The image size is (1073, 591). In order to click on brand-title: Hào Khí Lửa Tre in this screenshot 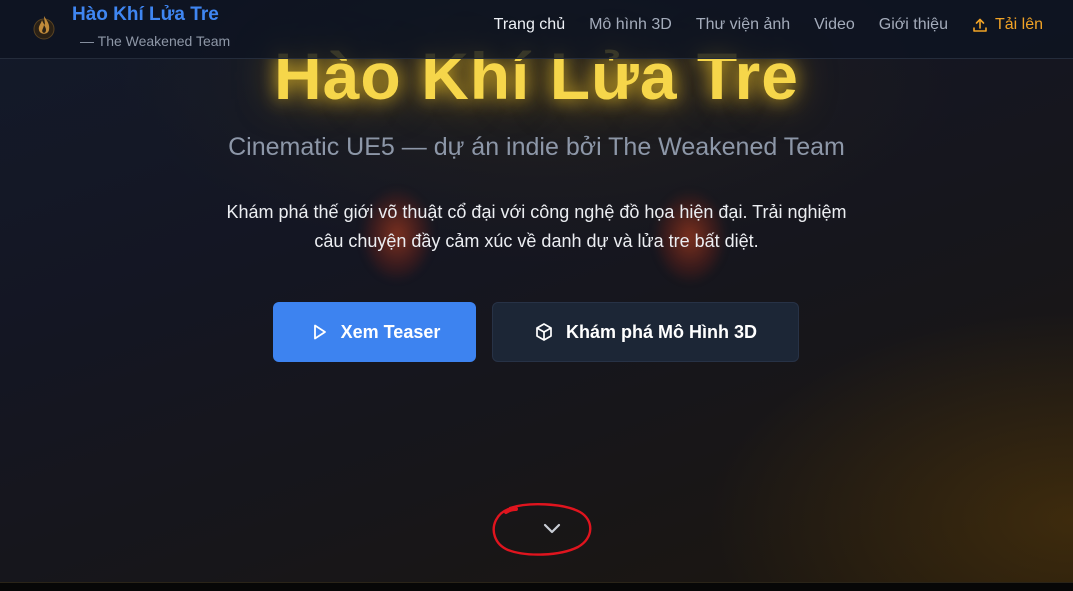, I will do `click(145, 15)`.